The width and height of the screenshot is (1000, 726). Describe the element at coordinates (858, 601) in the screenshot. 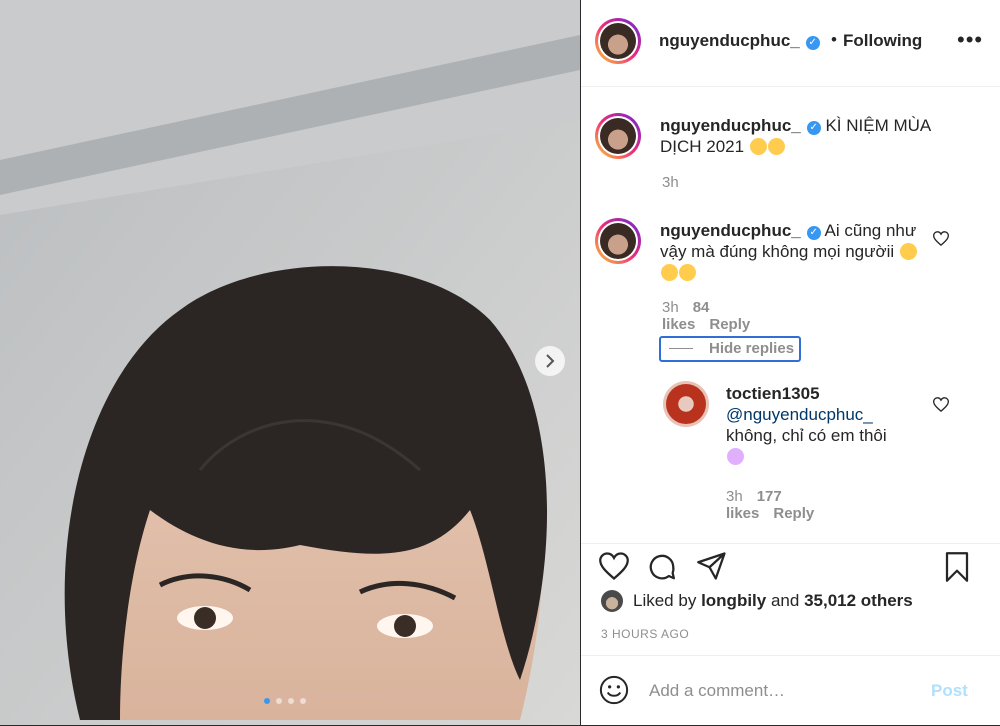

I see `liked-by-others: 35,012 others` at that location.